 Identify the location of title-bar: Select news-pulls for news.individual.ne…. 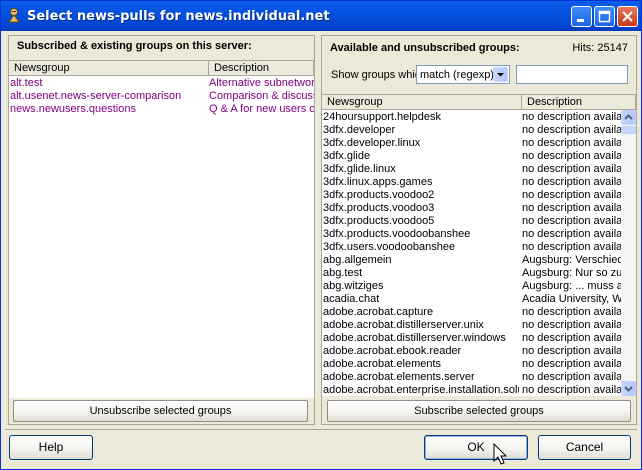
(321, 16).